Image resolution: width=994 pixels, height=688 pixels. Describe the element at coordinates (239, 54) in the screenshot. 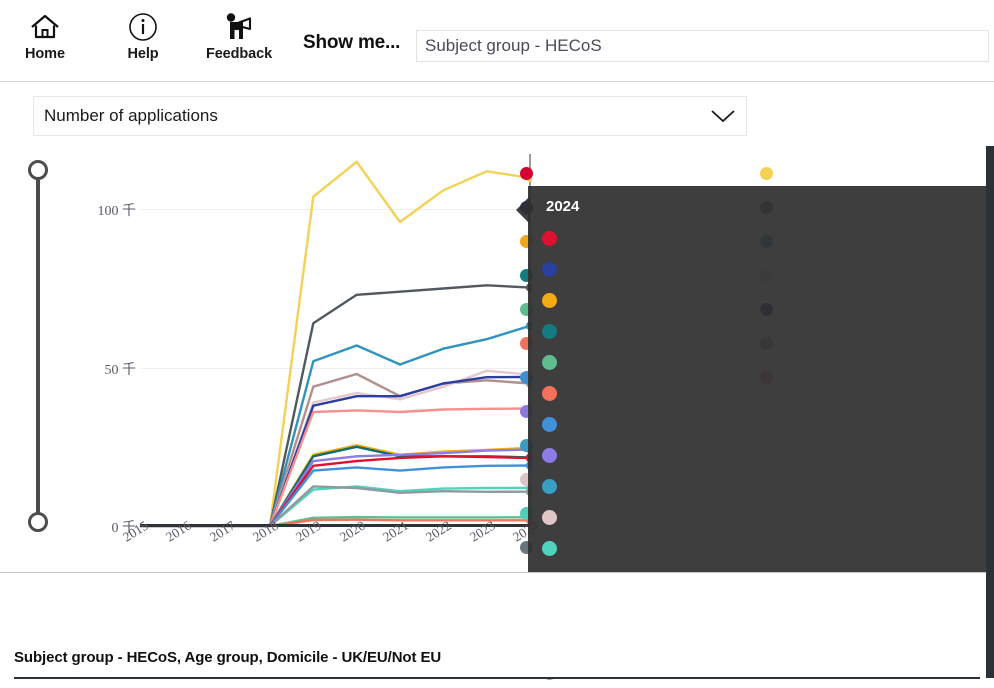

I see `feedback-label: Feedback` at that location.